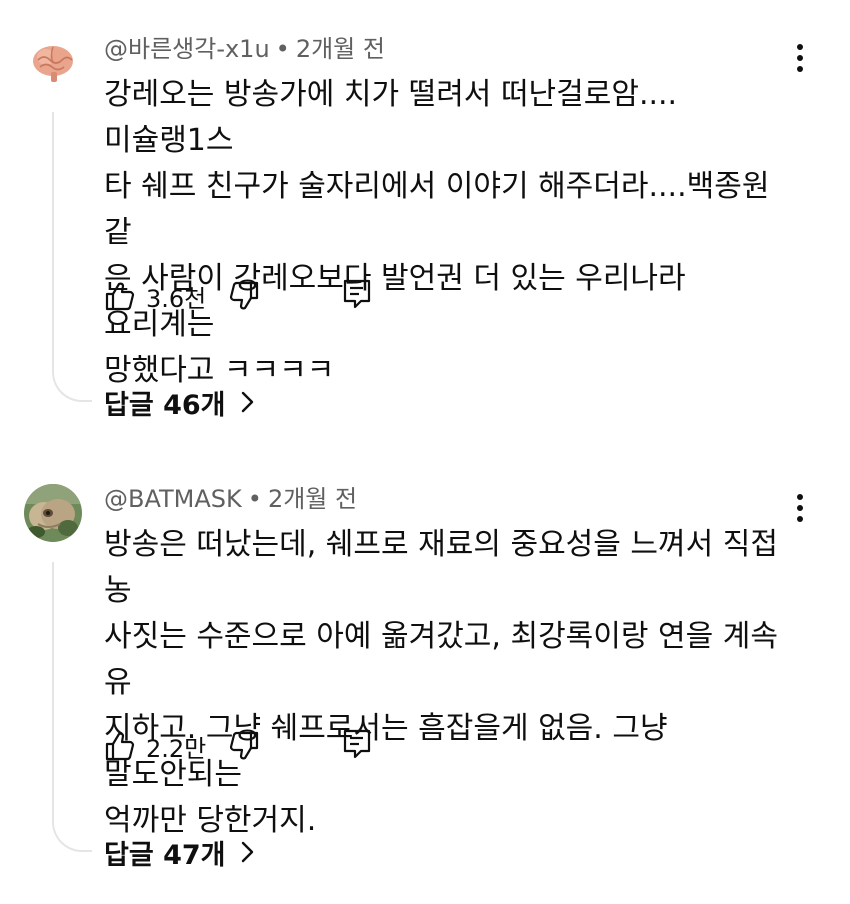 This screenshot has width=850, height=904. I want to click on view-replies-button: 답글 47개, so click(179, 852).